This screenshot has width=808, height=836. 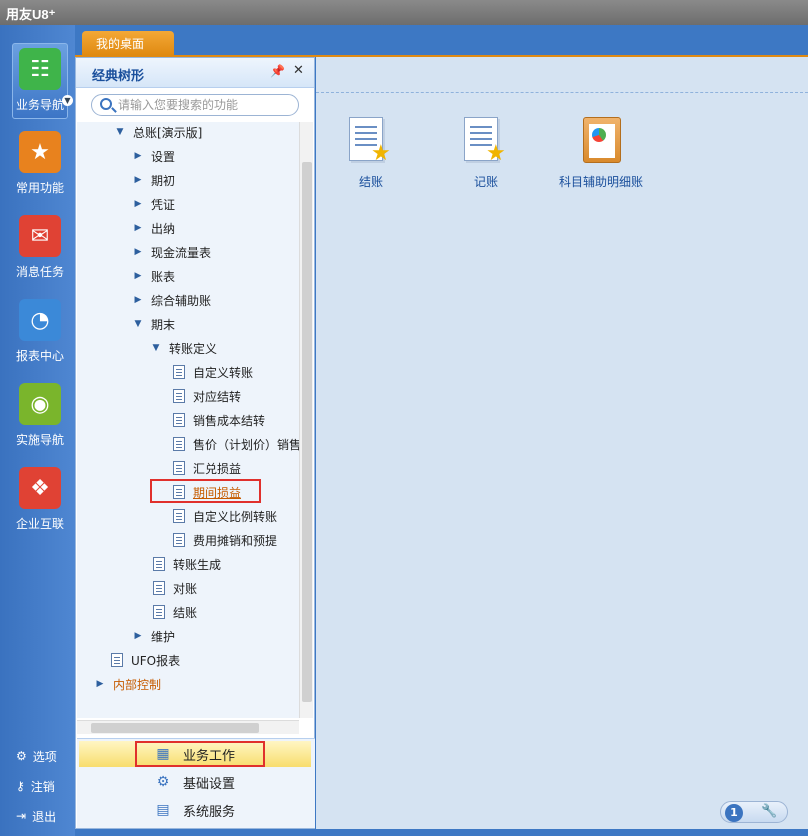 I want to click on document-star-icon: ★, so click(x=371, y=142).